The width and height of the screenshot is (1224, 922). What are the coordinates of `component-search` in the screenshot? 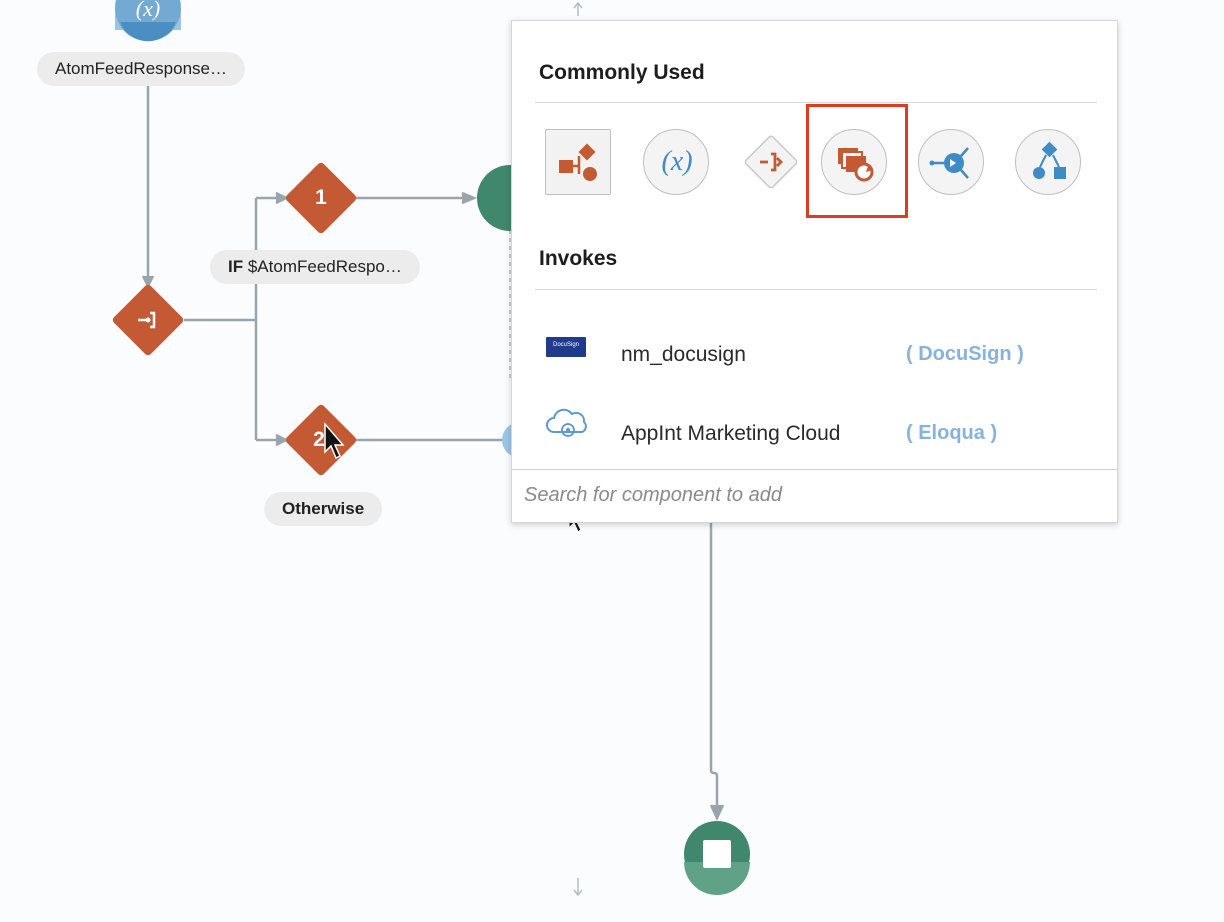 It's located at (814, 495).